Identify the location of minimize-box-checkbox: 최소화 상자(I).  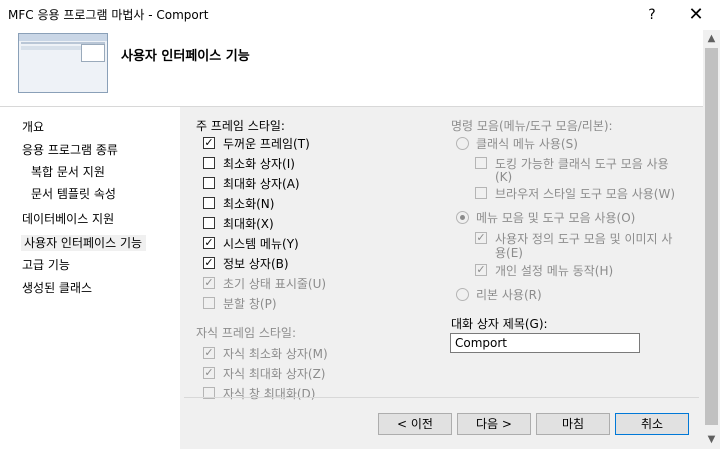
(249, 164).